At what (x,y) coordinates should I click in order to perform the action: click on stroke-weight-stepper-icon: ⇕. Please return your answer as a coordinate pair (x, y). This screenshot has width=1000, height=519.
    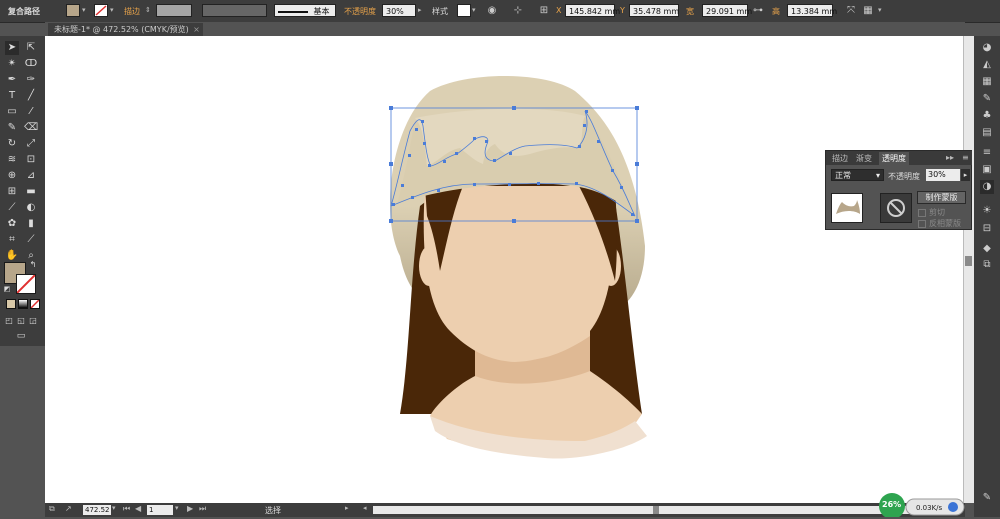
    Looking at the image, I should click on (148, 10).